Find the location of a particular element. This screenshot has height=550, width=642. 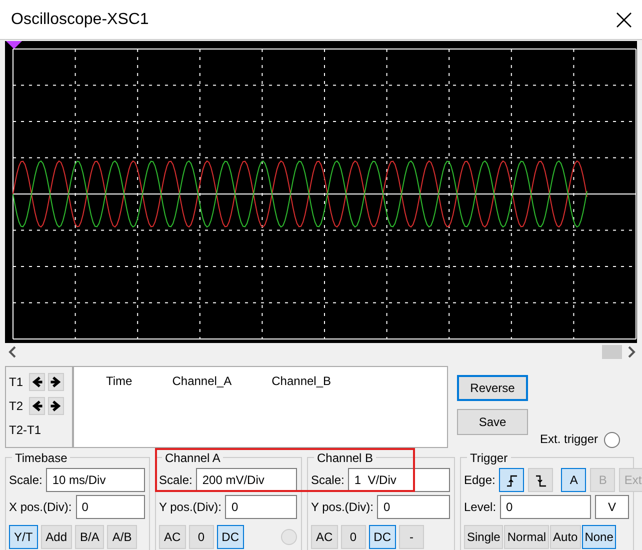

toggle-button: Auto is located at coordinates (565, 537).